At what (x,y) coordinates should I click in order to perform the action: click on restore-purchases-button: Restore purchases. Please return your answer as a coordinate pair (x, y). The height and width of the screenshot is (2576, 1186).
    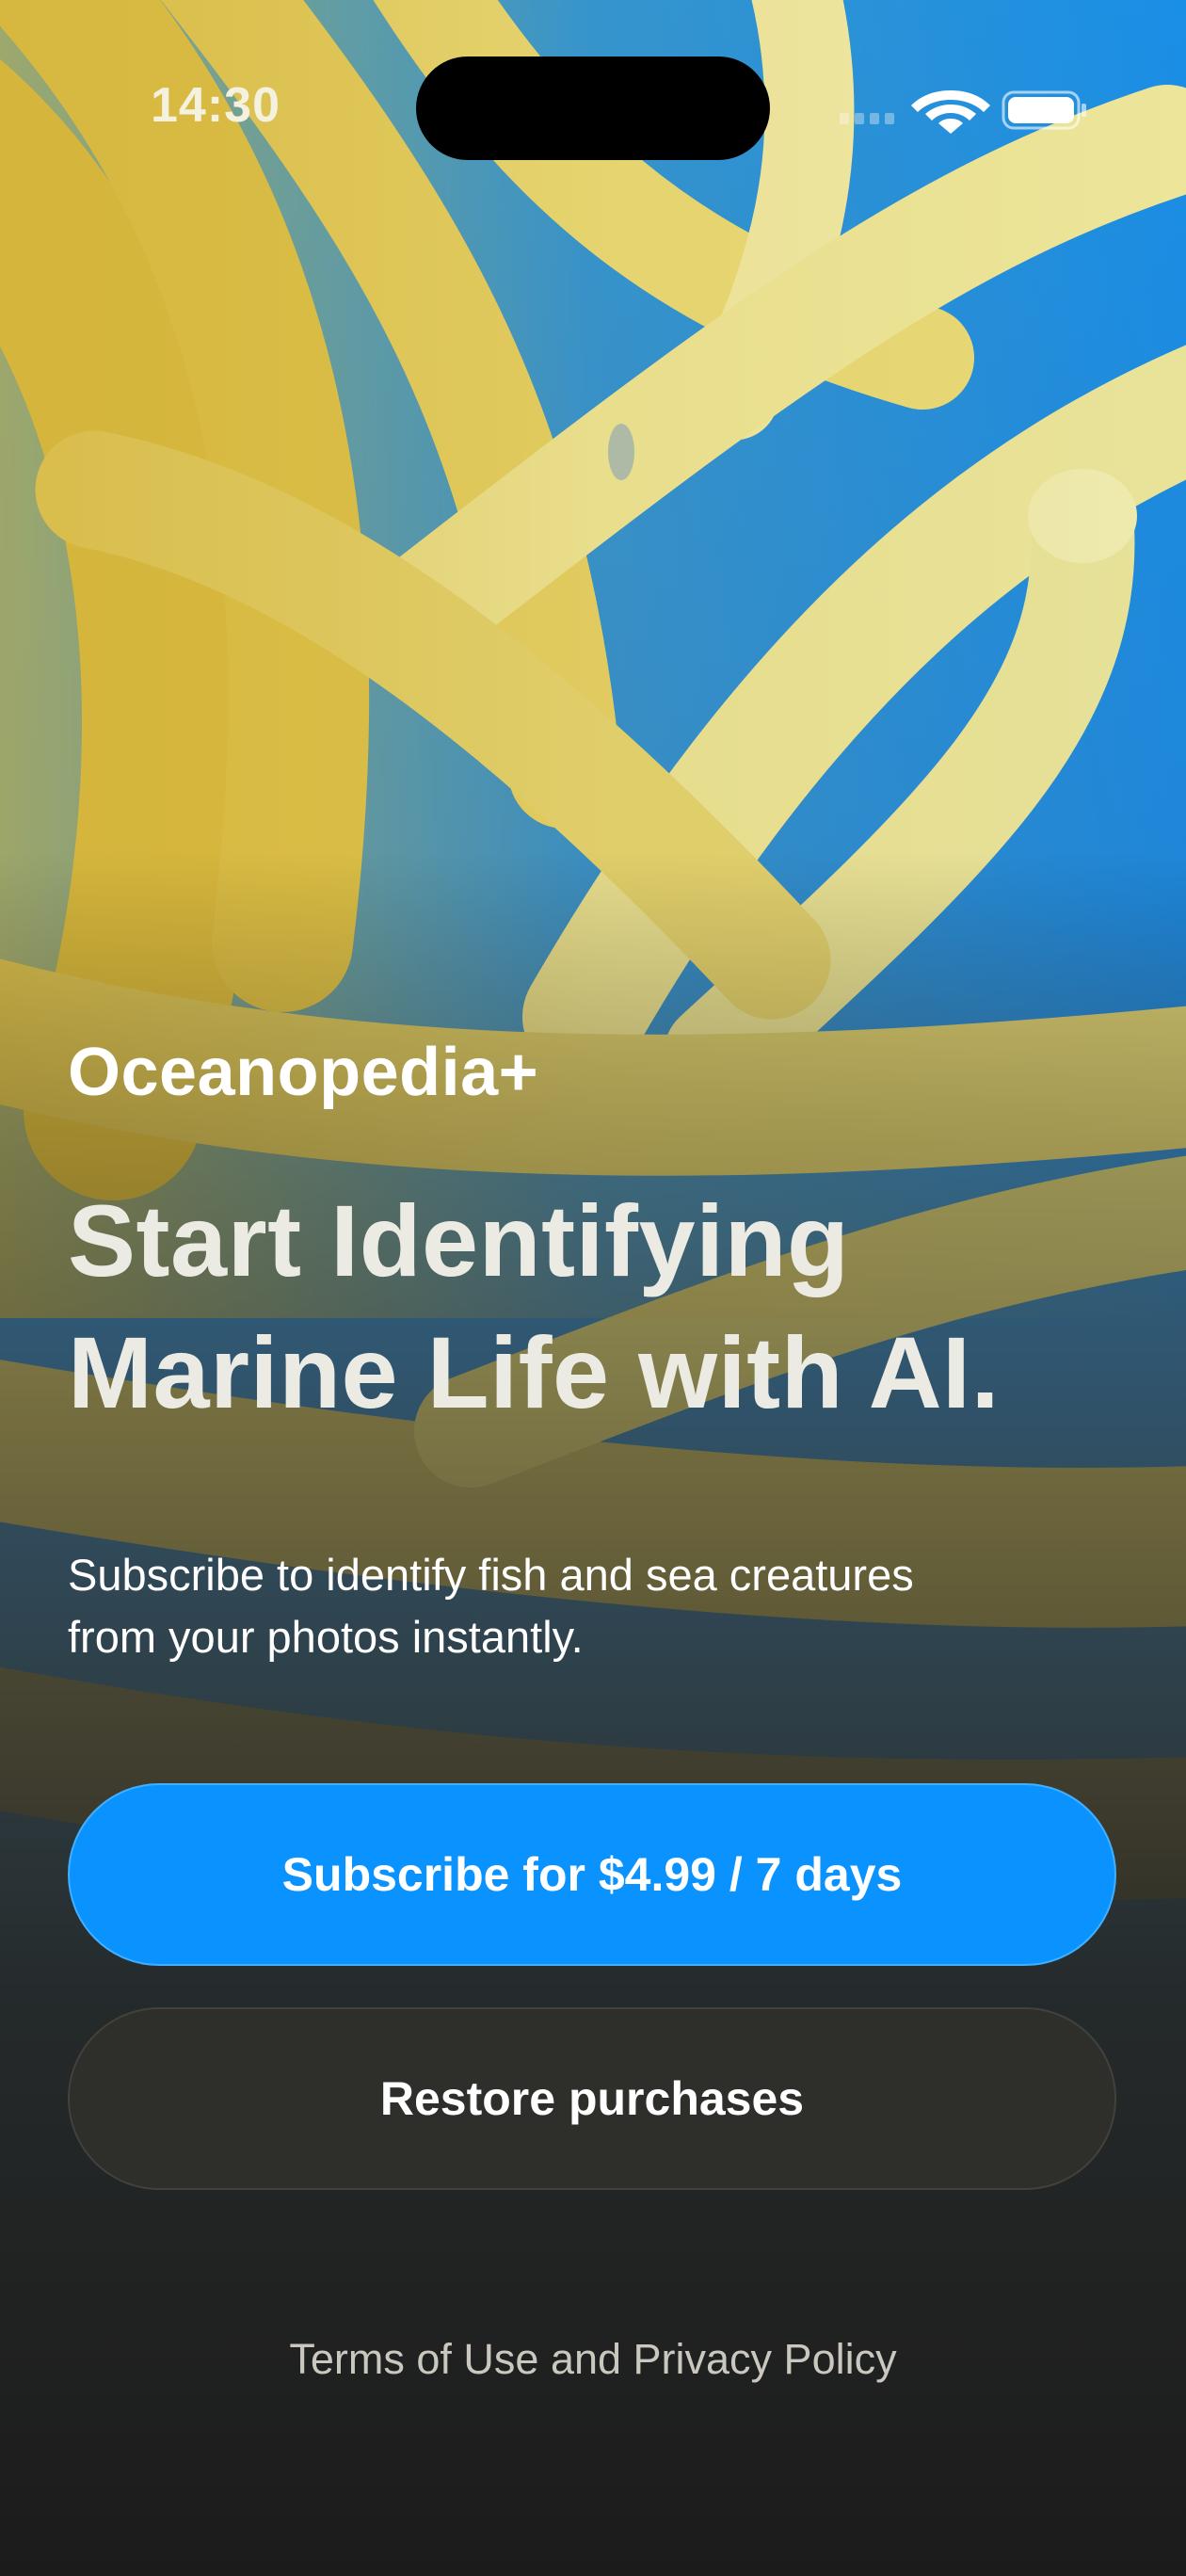
    Looking at the image, I should click on (592, 2098).